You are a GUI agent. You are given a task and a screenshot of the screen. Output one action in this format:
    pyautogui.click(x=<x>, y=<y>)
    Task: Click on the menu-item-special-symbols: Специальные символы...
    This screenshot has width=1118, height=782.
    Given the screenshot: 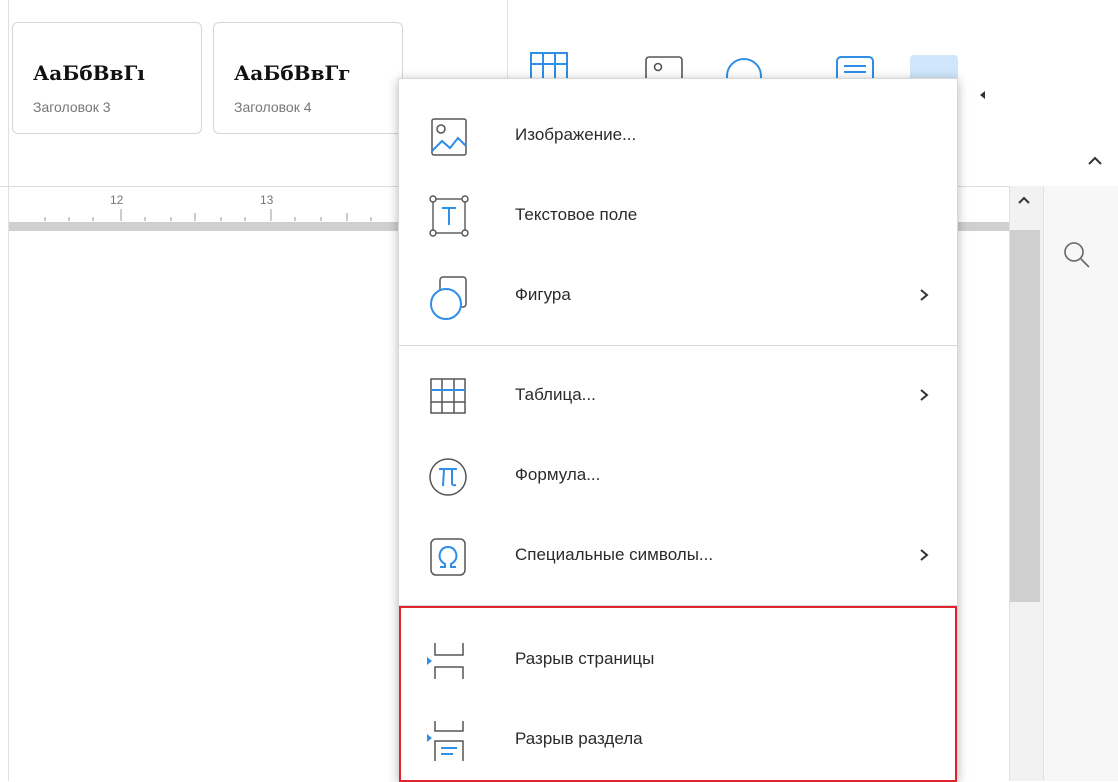 What is the action you would take?
    pyautogui.click(x=678, y=555)
    